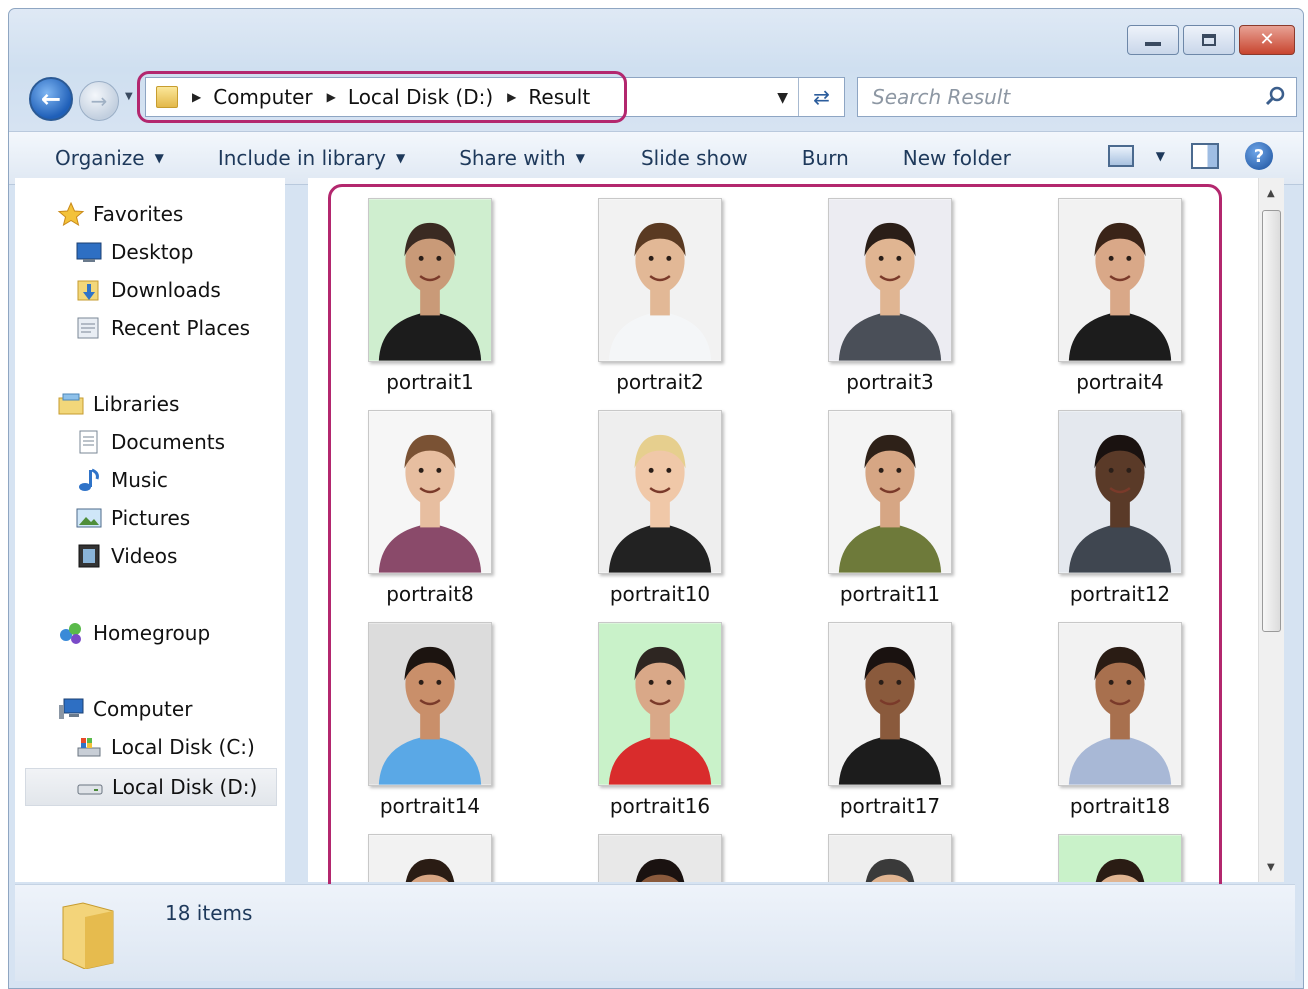 This screenshot has height=989, width=1308. Describe the element at coordinates (168, 442) in the screenshot. I see `nav-documents-label: Documents` at that location.